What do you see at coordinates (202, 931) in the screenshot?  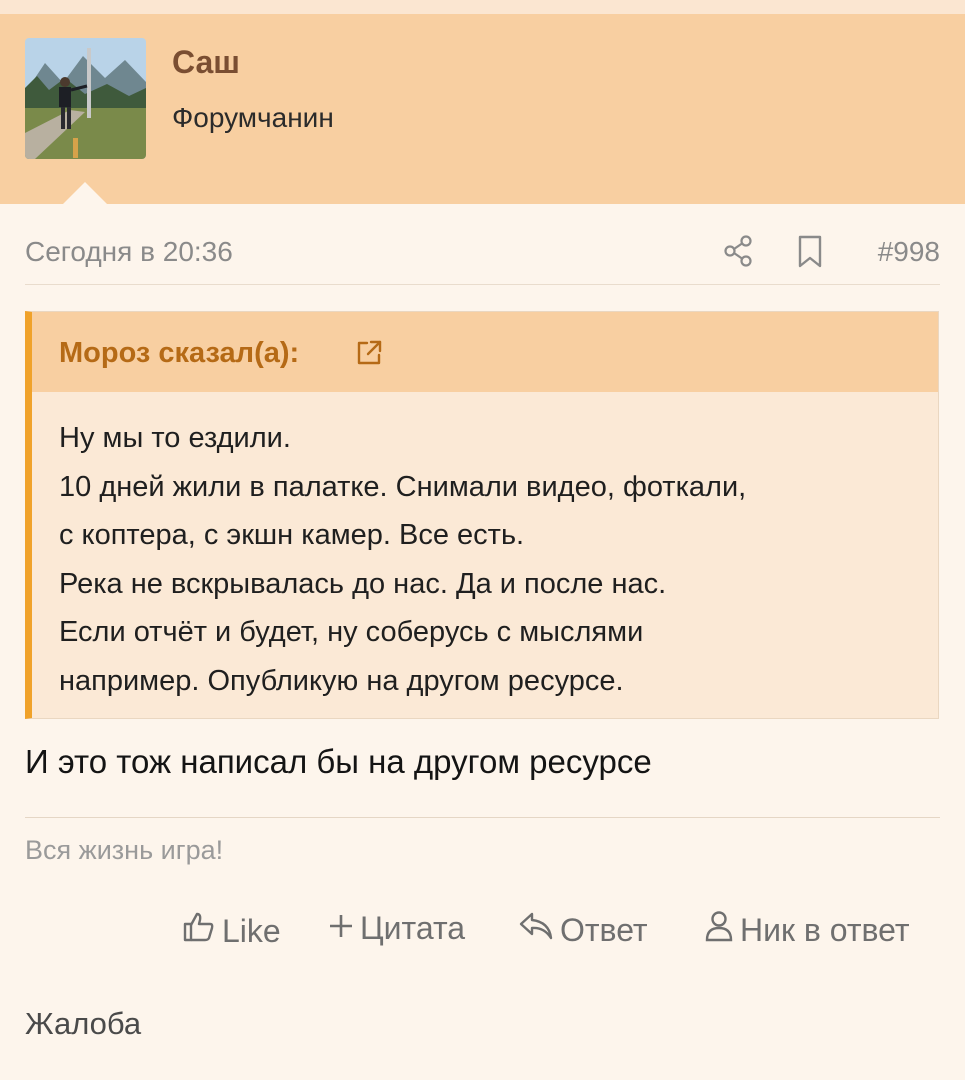 I see `thumbs-up-icon` at bounding box center [202, 931].